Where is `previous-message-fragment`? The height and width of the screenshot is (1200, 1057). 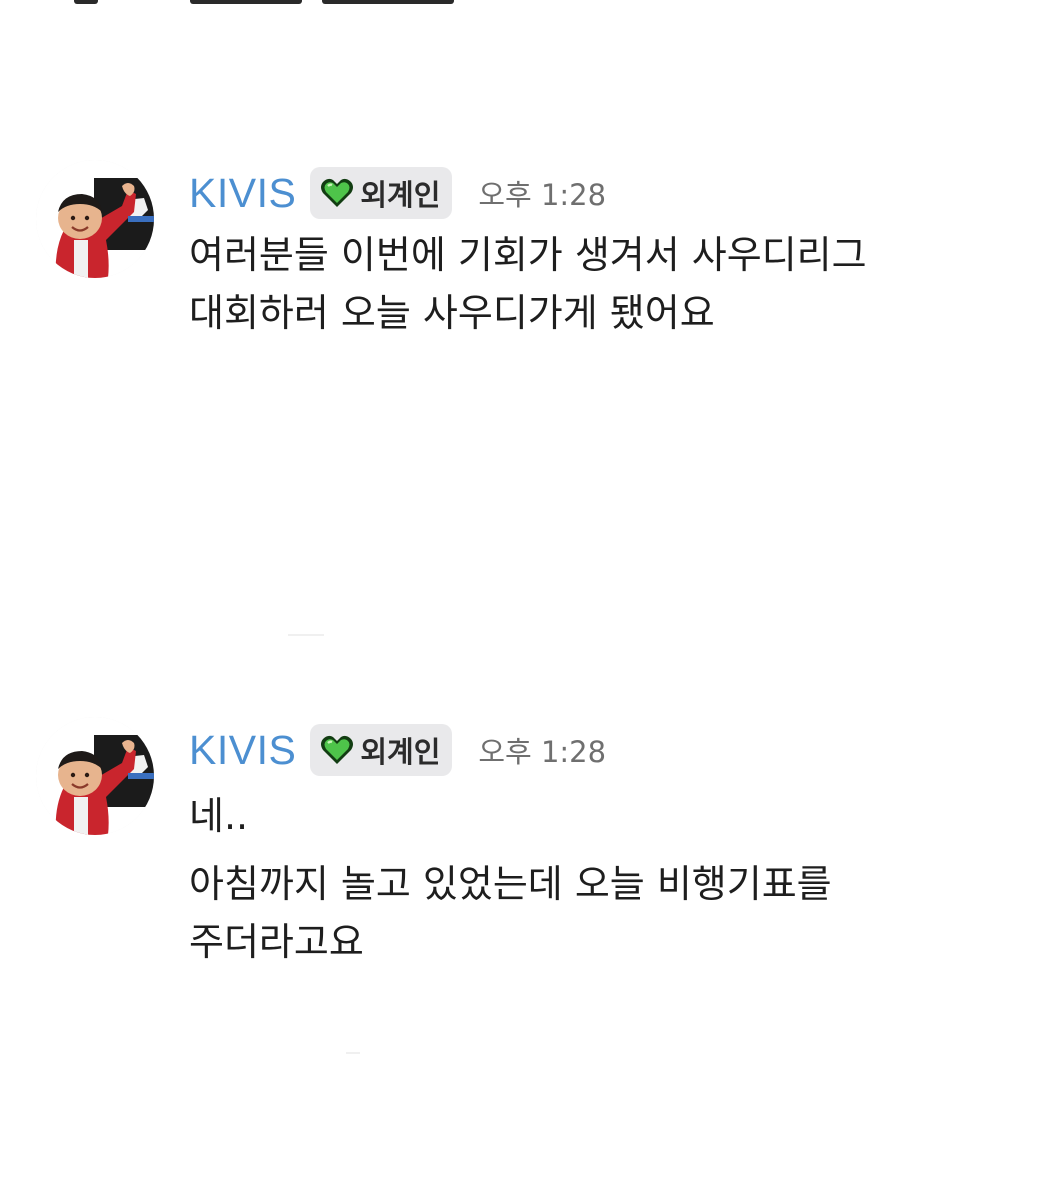 previous-message-fragment is located at coordinates (528, 3).